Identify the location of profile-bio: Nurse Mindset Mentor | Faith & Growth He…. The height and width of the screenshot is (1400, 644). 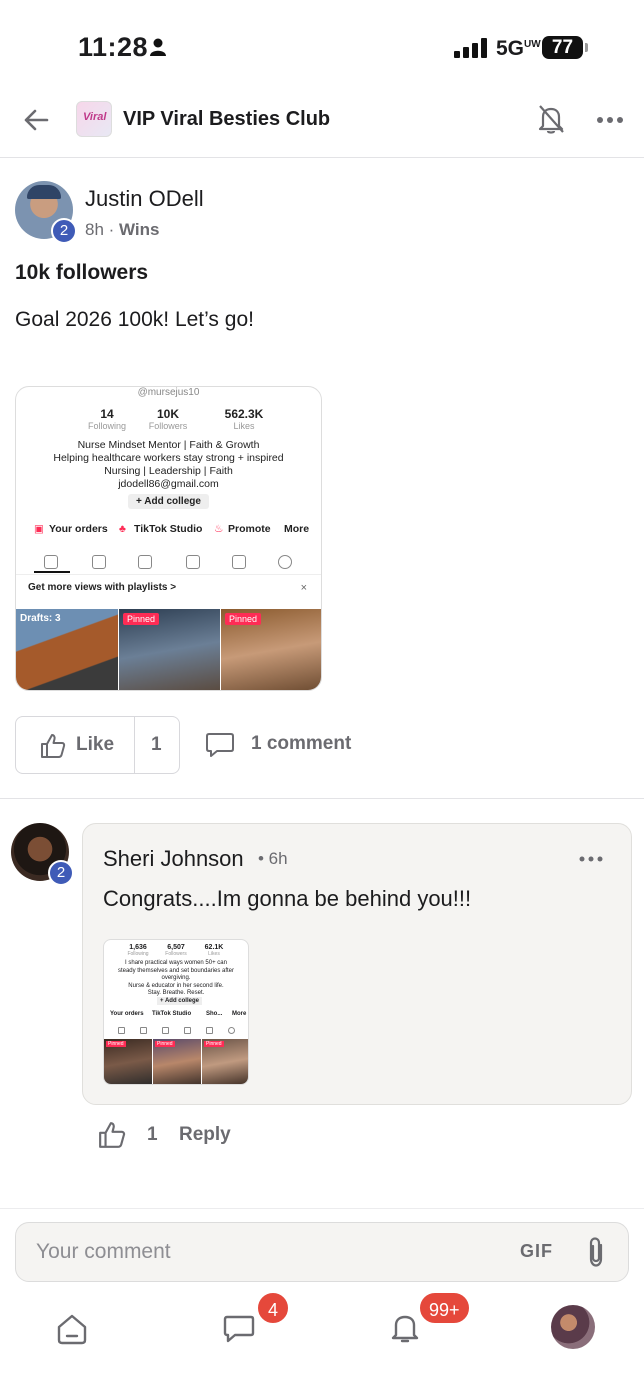
(168, 464).